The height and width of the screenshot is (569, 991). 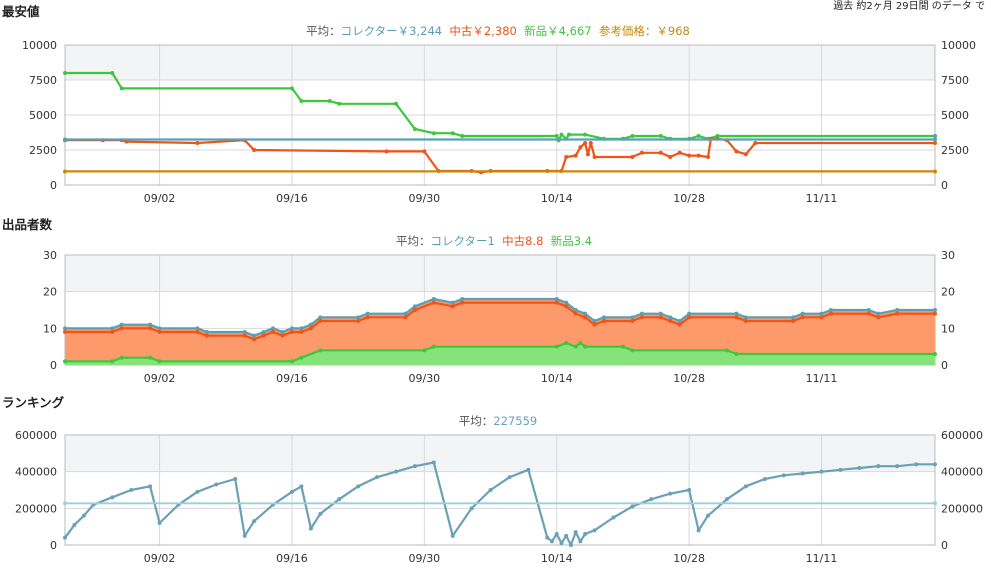 What do you see at coordinates (43, 150) in the screenshot?
I see `y-tick-left: 2500` at bounding box center [43, 150].